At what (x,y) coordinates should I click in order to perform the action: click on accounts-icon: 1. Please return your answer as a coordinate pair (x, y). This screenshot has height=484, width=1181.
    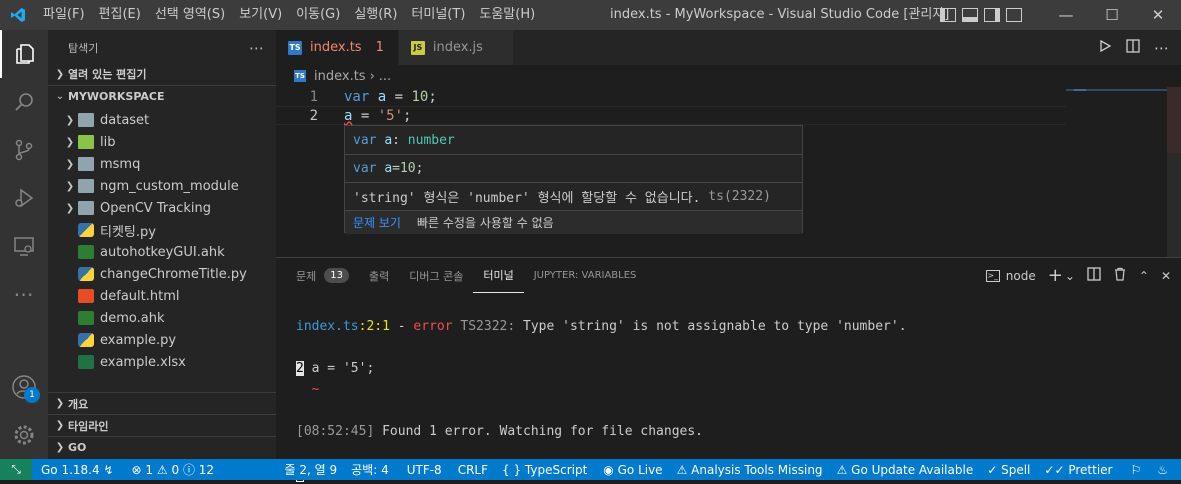
    Looking at the image, I should click on (24, 387).